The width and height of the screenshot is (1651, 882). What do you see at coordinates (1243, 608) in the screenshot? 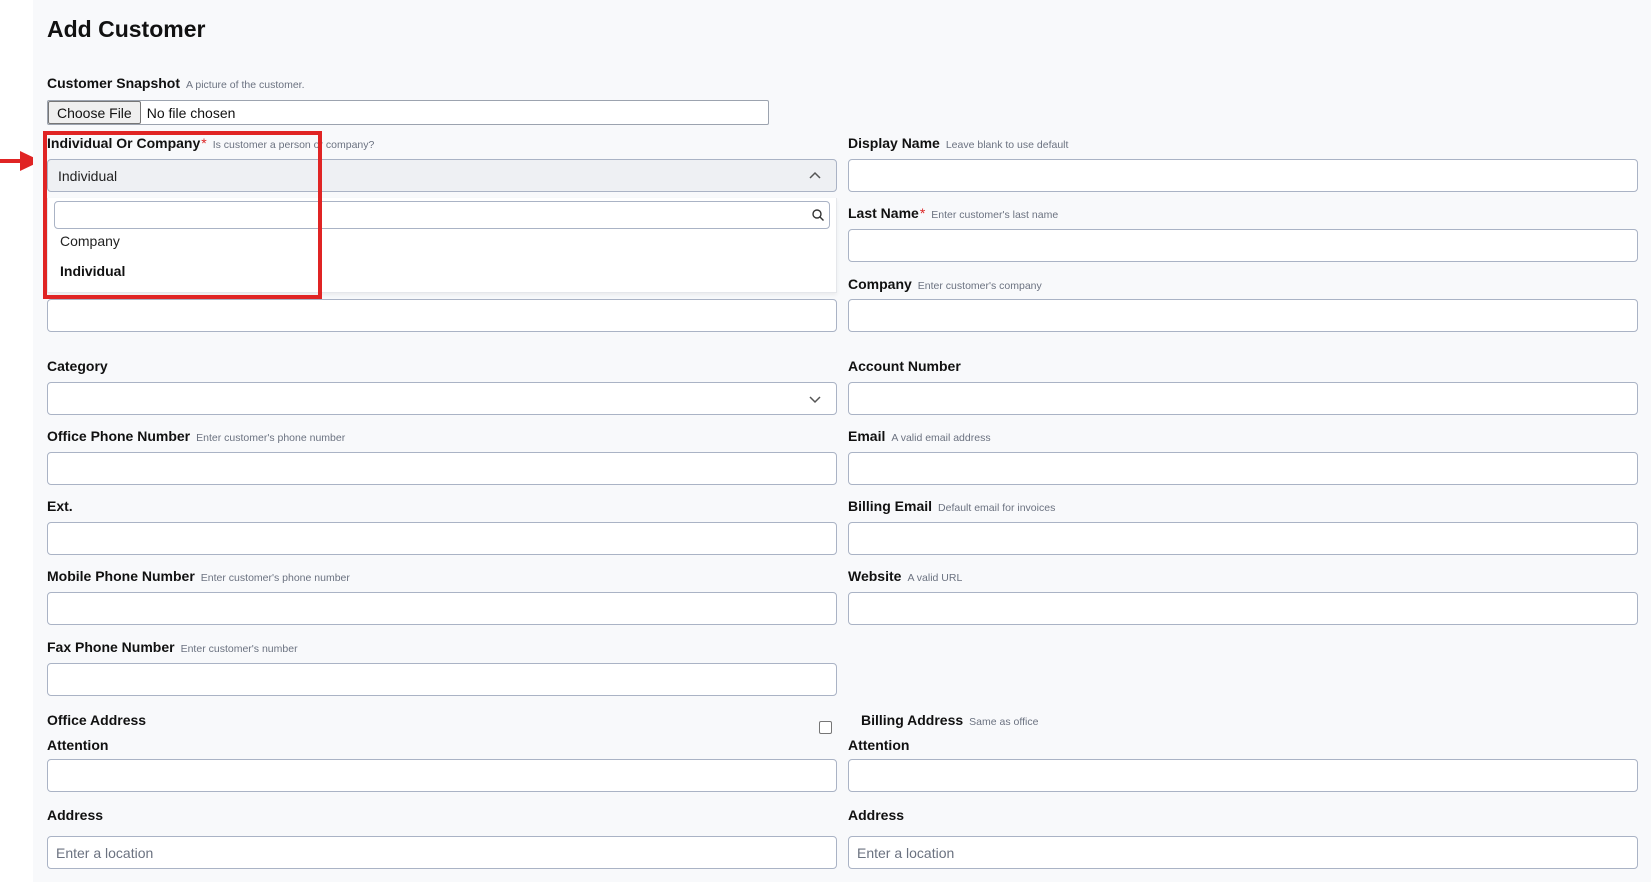
I see `website-input` at bounding box center [1243, 608].